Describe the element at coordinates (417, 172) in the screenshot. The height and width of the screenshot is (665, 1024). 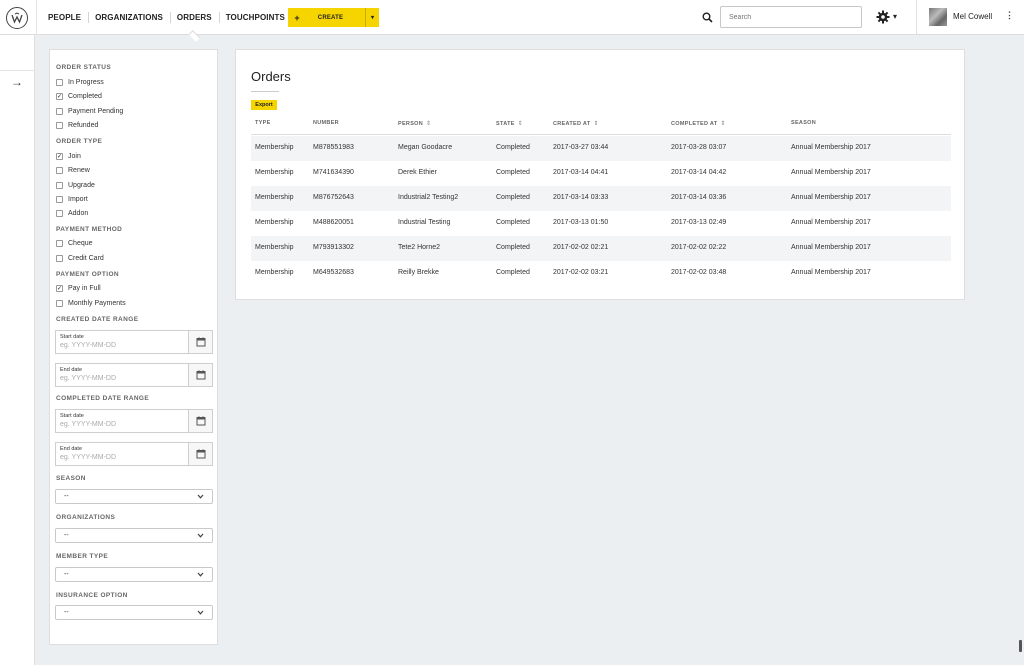
I see `cell-person: Derek Ethier` at that location.